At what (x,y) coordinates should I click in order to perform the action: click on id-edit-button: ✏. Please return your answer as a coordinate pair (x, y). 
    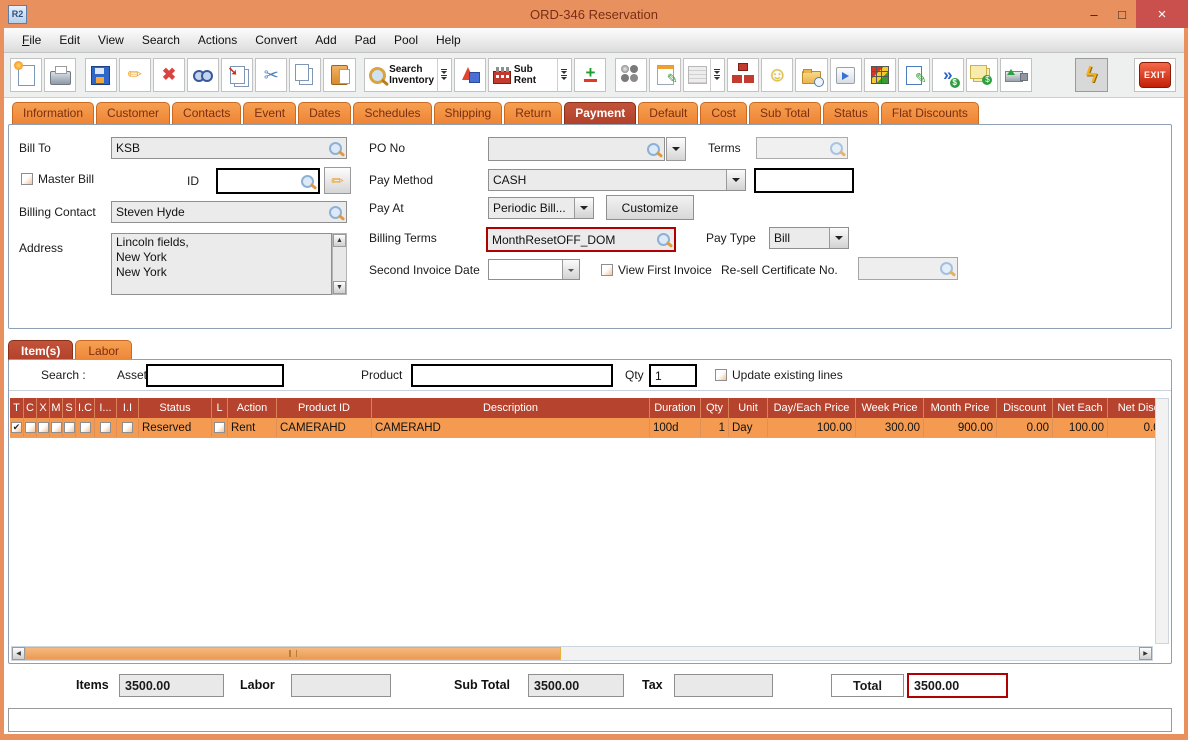
    Looking at the image, I should click on (337, 180).